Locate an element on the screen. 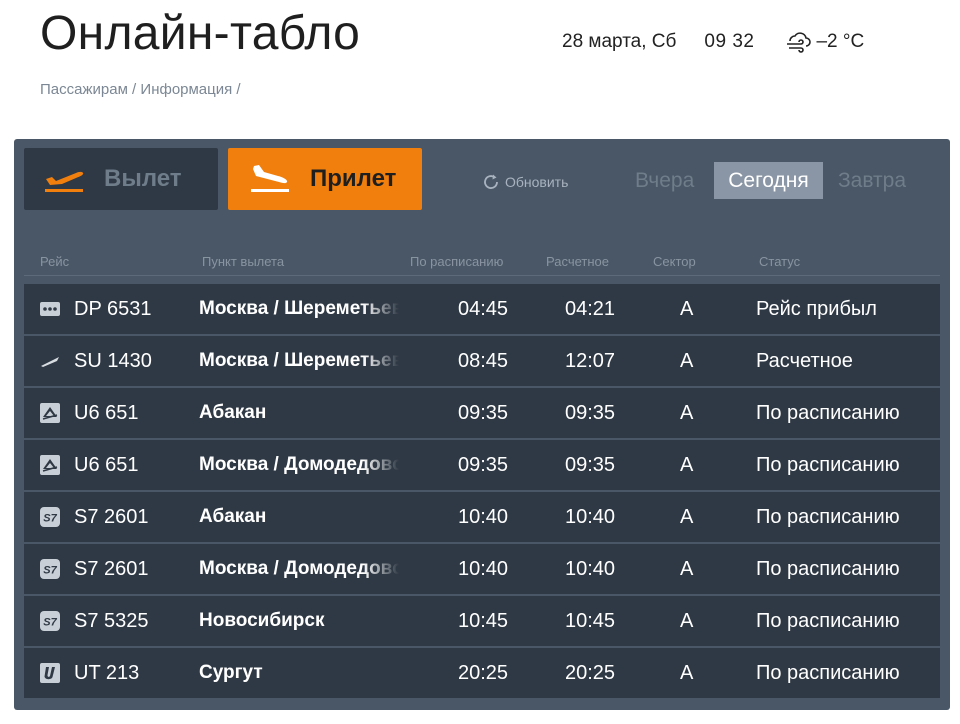 This screenshot has width=960, height=724. page-title: Онлайн-табло is located at coordinates (200, 33).